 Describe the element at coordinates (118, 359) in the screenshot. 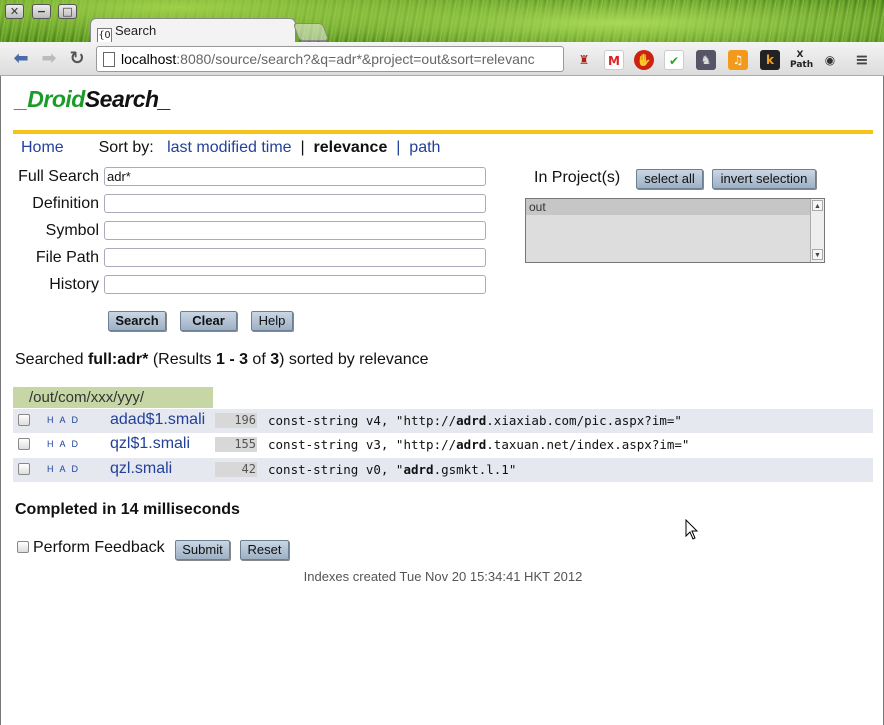

I see `search-query: full:adr*` at that location.